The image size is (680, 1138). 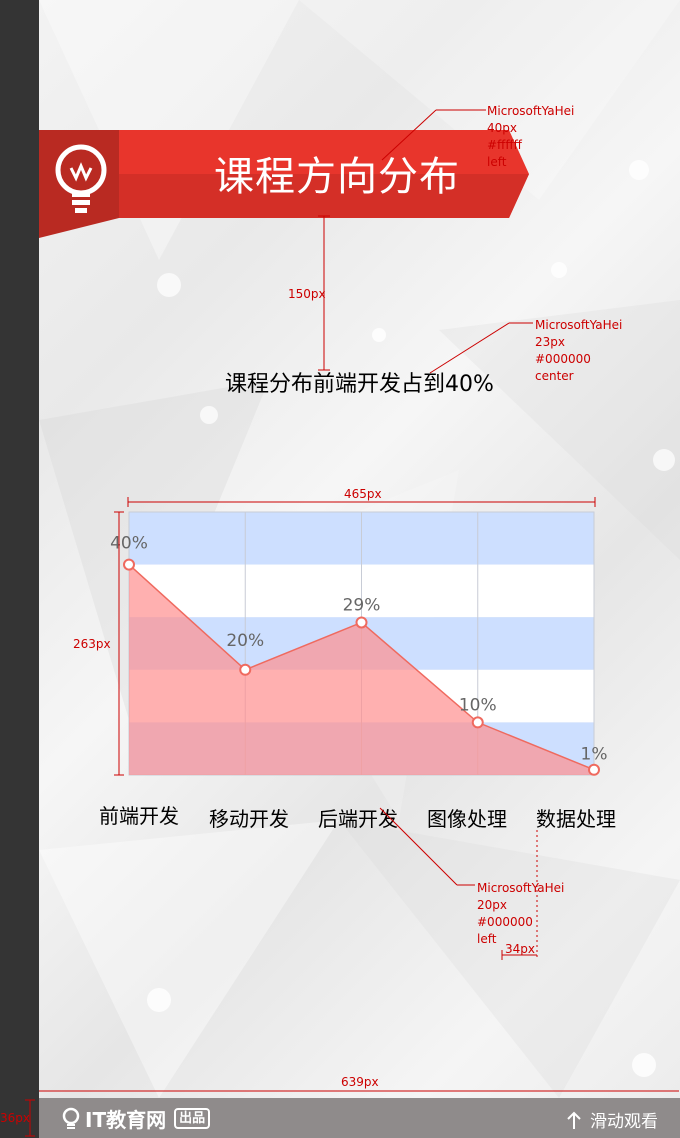 What do you see at coordinates (249, 819) in the screenshot?
I see `x-label-mobile: 移动开发` at bounding box center [249, 819].